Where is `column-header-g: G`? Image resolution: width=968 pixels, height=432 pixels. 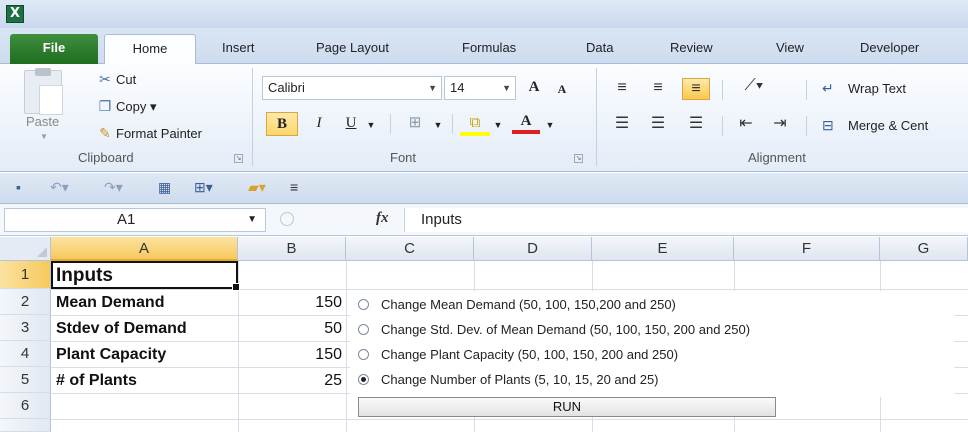
column-header-g: G is located at coordinates (924, 249).